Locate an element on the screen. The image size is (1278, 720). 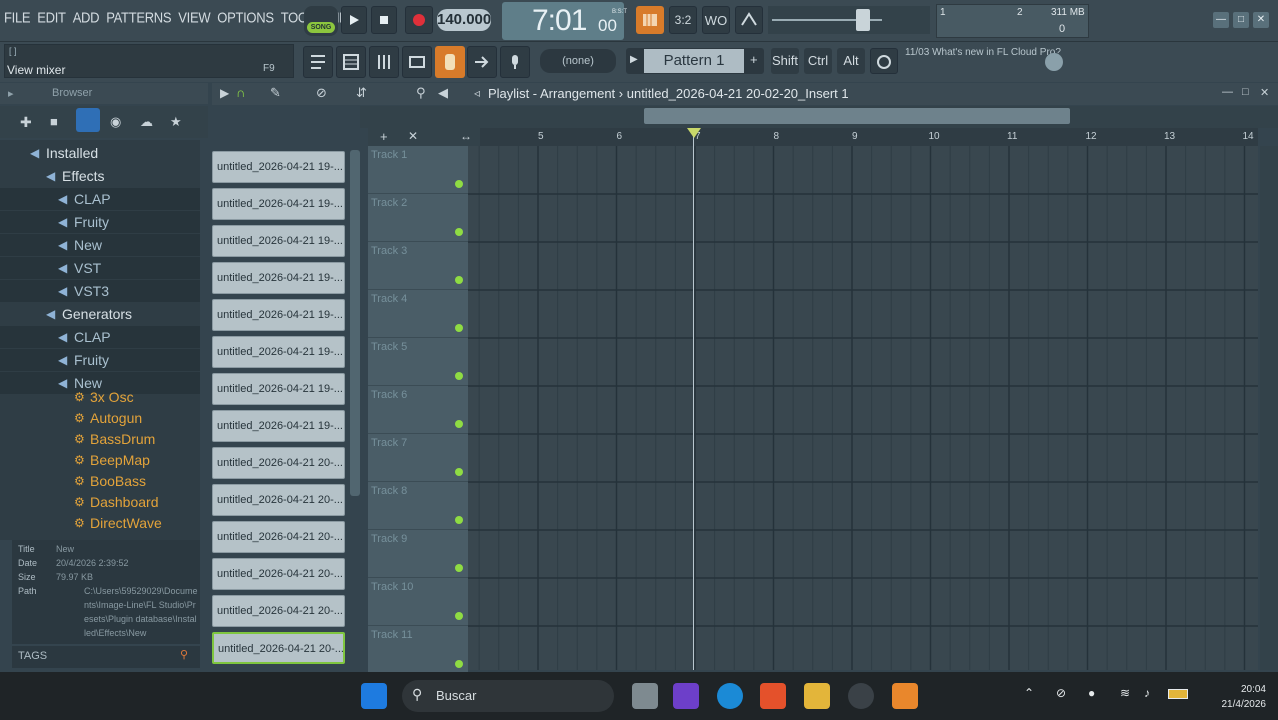
folder-item: ◀ Installed is located at coordinates (100, 153).